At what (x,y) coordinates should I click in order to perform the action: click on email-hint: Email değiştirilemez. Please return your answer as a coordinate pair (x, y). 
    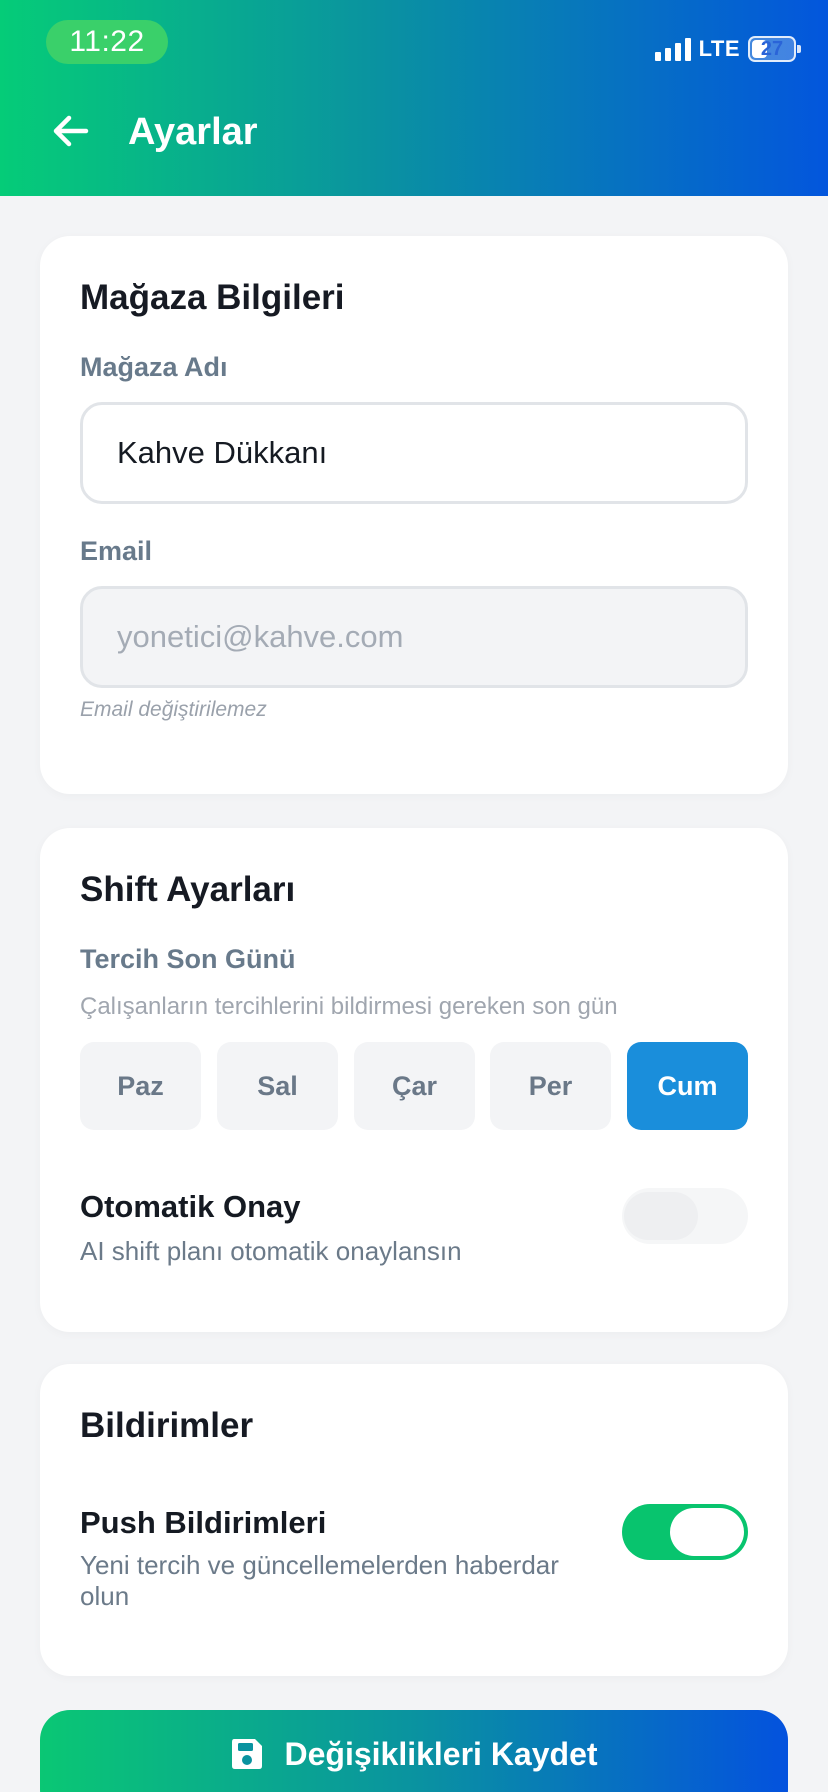
    Looking at the image, I should click on (173, 709).